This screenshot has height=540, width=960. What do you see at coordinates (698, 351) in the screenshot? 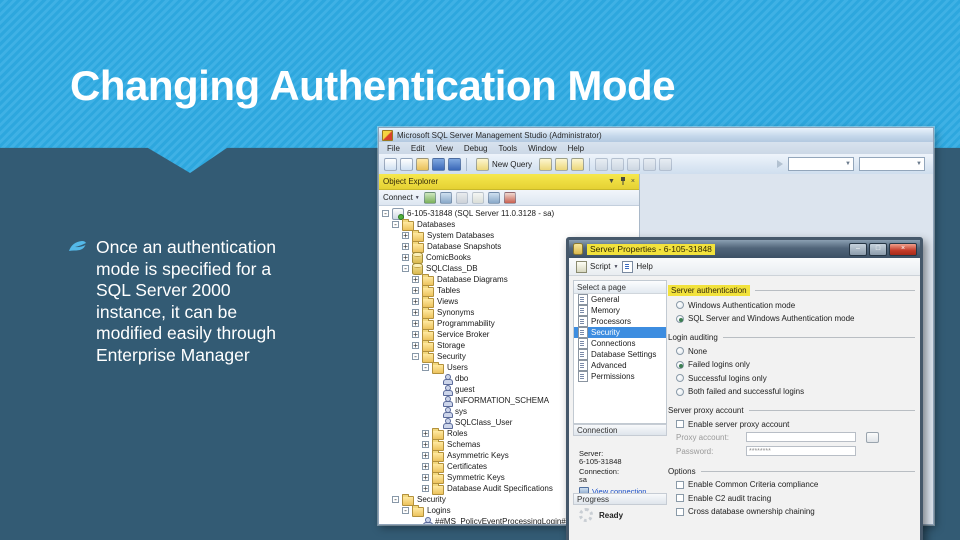
I see `radio-label: None` at bounding box center [698, 351].